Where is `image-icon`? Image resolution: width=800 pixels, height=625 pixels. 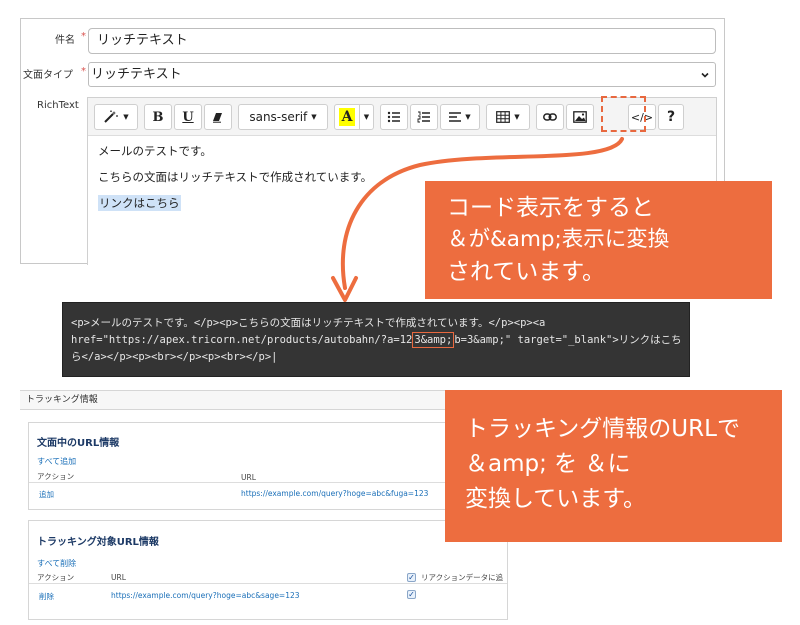
image-icon is located at coordinates (580, 117).